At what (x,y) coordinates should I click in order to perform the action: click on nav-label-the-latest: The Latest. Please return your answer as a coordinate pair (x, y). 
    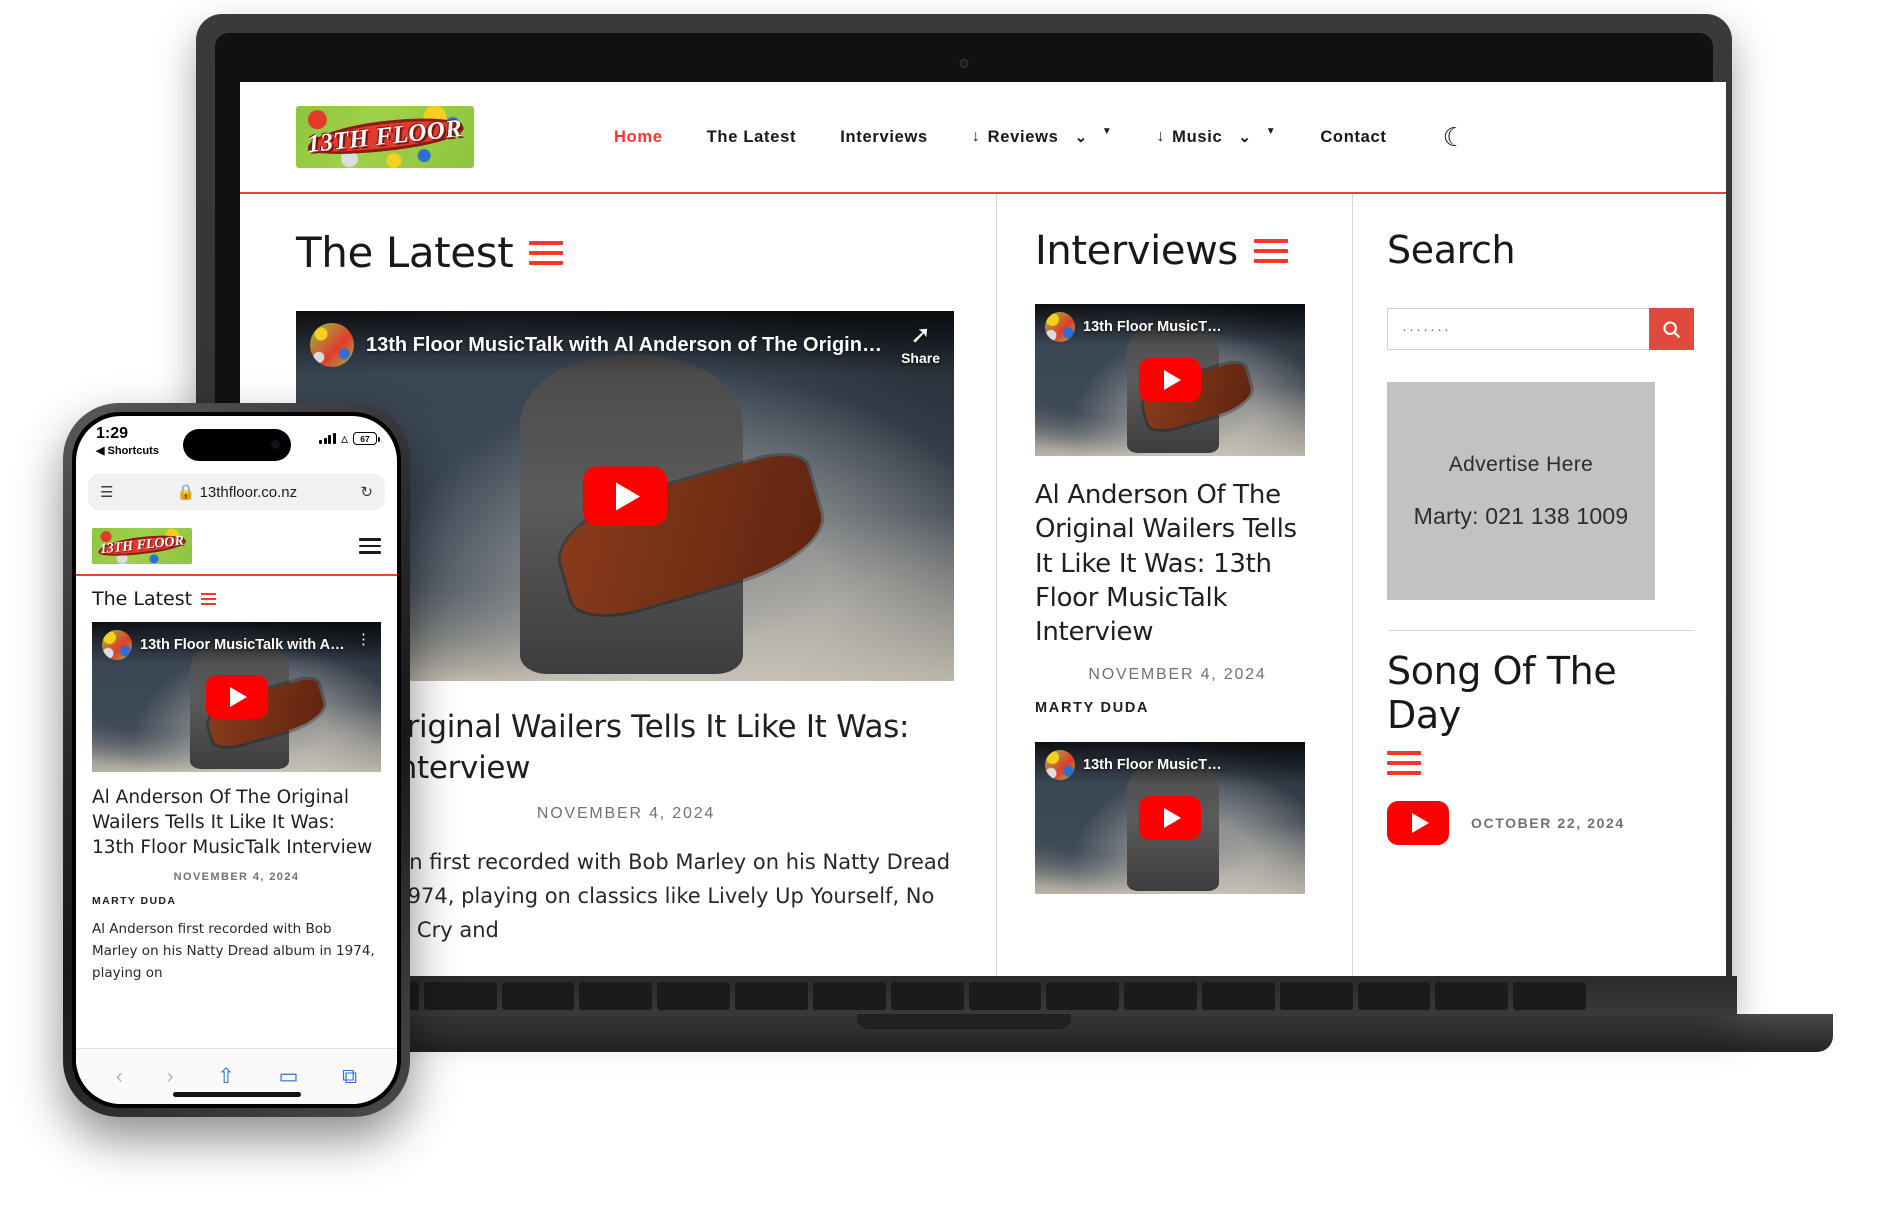
    Looking at the image, I should click on (751, 136).